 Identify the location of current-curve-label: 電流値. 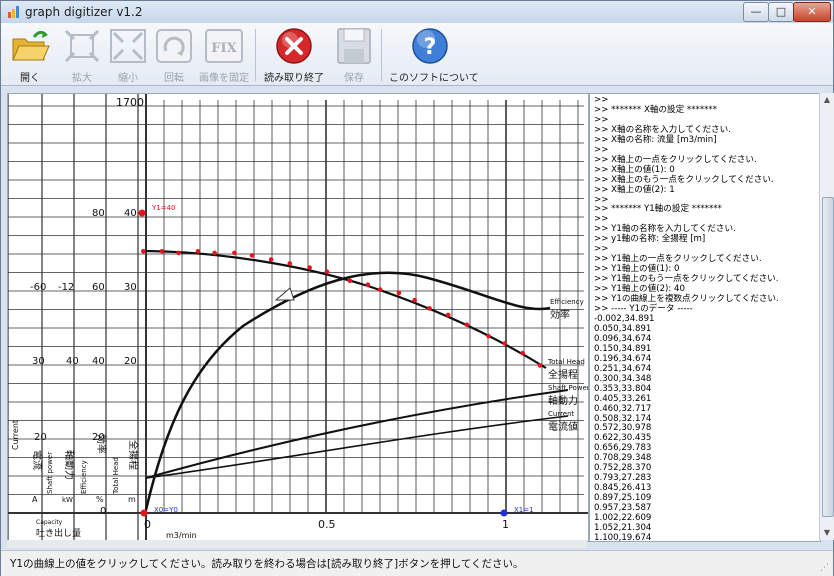
(563, 426).